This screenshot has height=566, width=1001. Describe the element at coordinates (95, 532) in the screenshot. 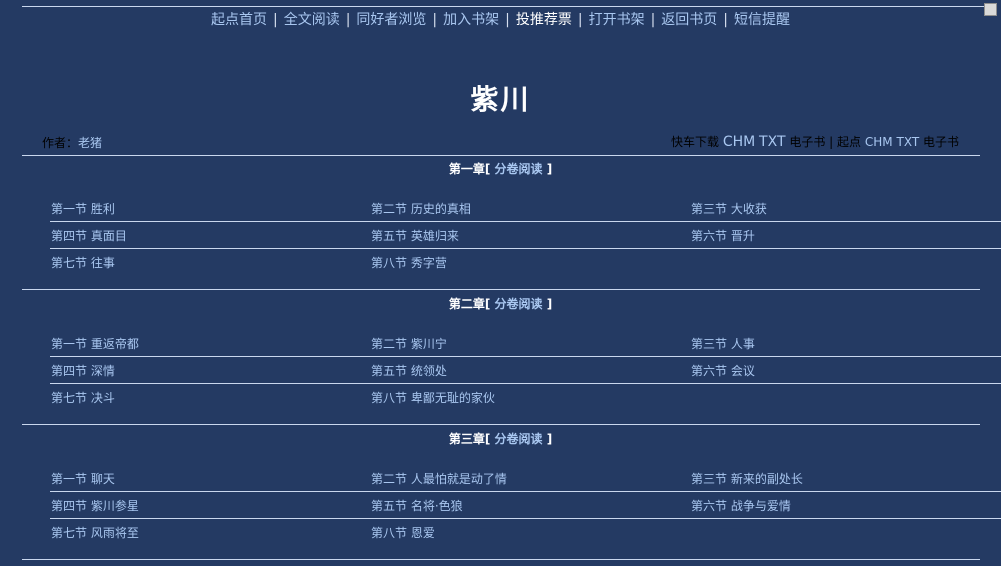

I see `chapter-link: 第七节 风雨将至` at that location.